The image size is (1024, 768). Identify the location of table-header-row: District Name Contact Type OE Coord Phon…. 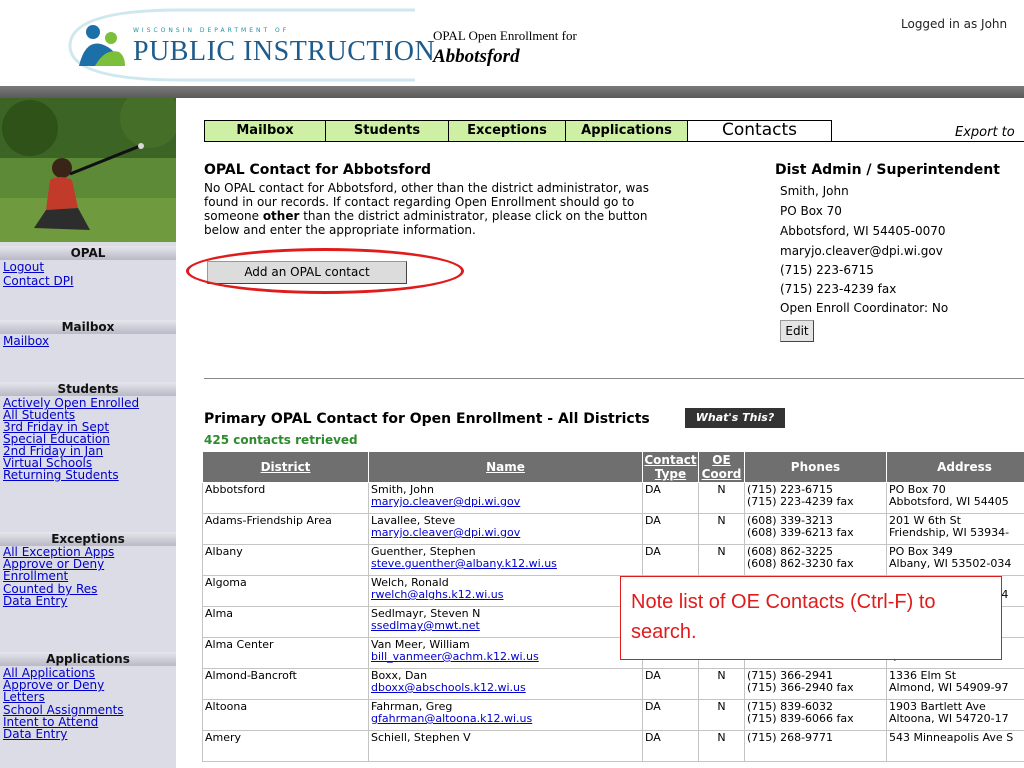
(613, 467).